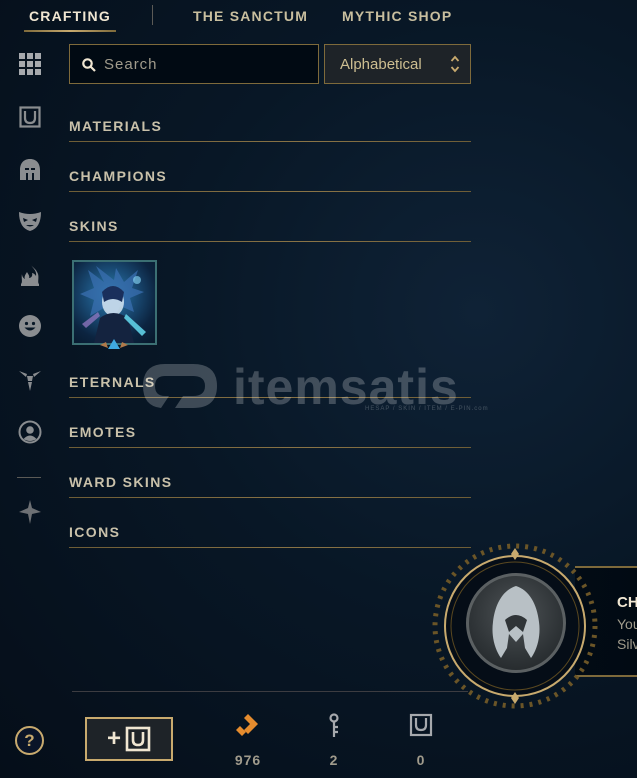 The image size is (637, 778). What do you see at coordinates (427, 409) in the screenshot?
I see `watermark-subtext: HESAP / SKIN / ITEM / E-PIN.com` at bounding box center [427, 409].